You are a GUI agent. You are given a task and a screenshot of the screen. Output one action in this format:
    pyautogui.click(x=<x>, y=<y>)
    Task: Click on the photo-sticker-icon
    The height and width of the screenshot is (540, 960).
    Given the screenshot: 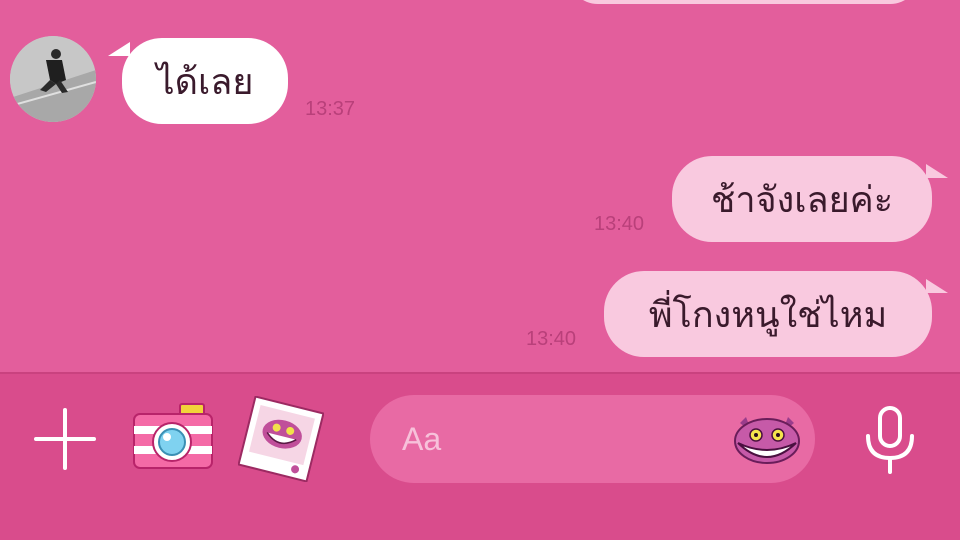 What is the action you would take?
    pyautogui.click(x=281, y=439)
    